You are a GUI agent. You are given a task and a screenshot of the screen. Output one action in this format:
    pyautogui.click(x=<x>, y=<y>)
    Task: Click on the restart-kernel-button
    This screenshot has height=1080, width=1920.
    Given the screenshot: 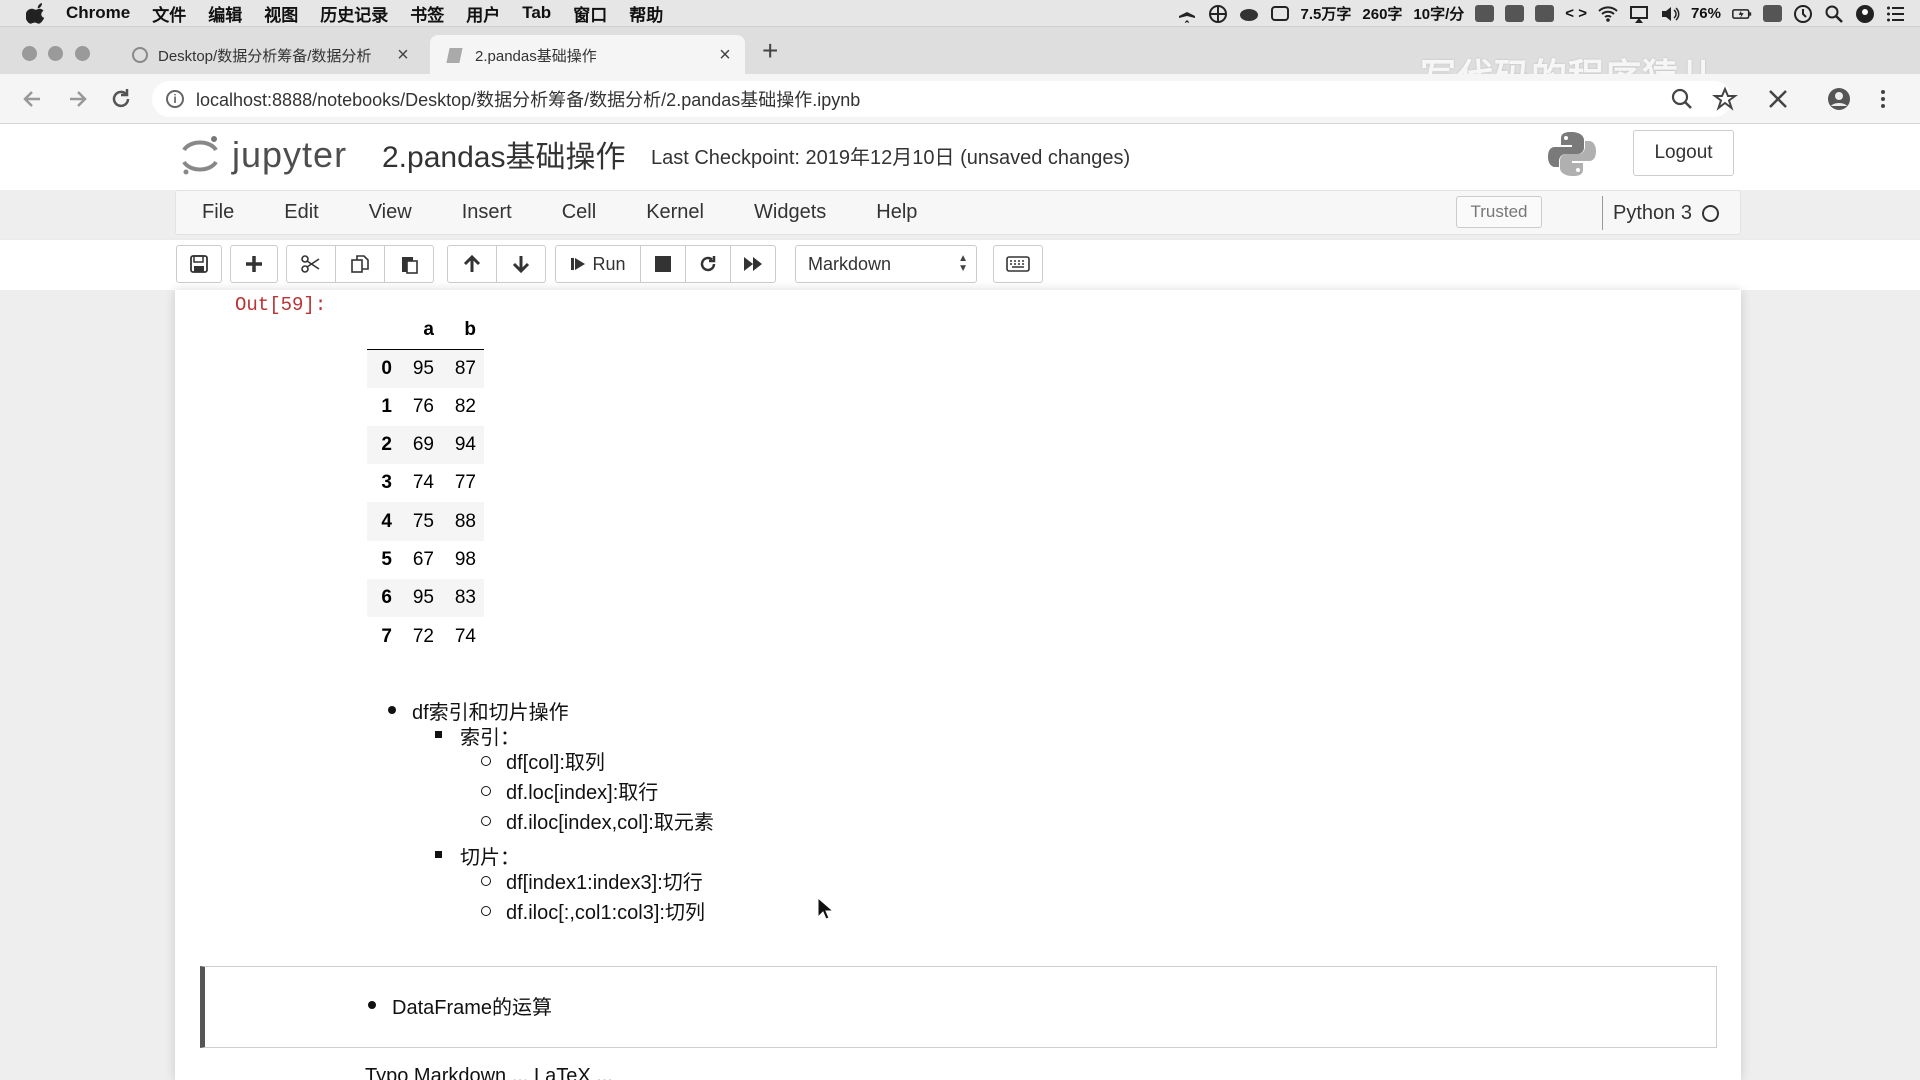 What is the action you would take?
    pyautogui.click(x=708, y=264)
    